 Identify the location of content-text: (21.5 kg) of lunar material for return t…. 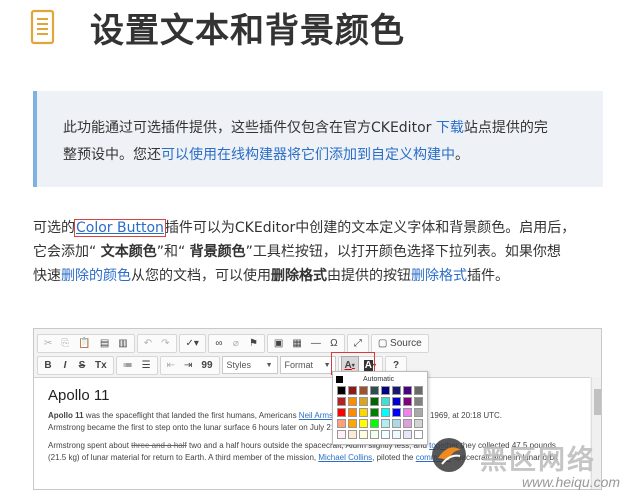
(183, 457).